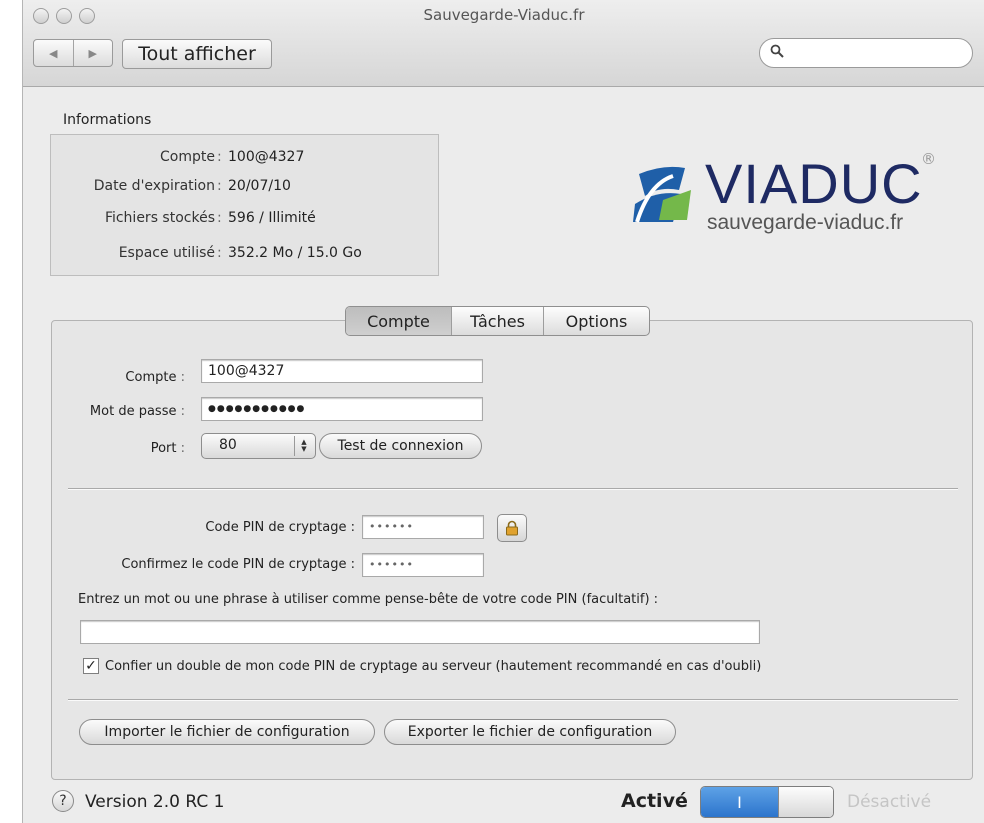  What do you see at coordinates (266, 157) in the screenshot?
I see `info-value: 100@4327` at bounding box center [266, 157].